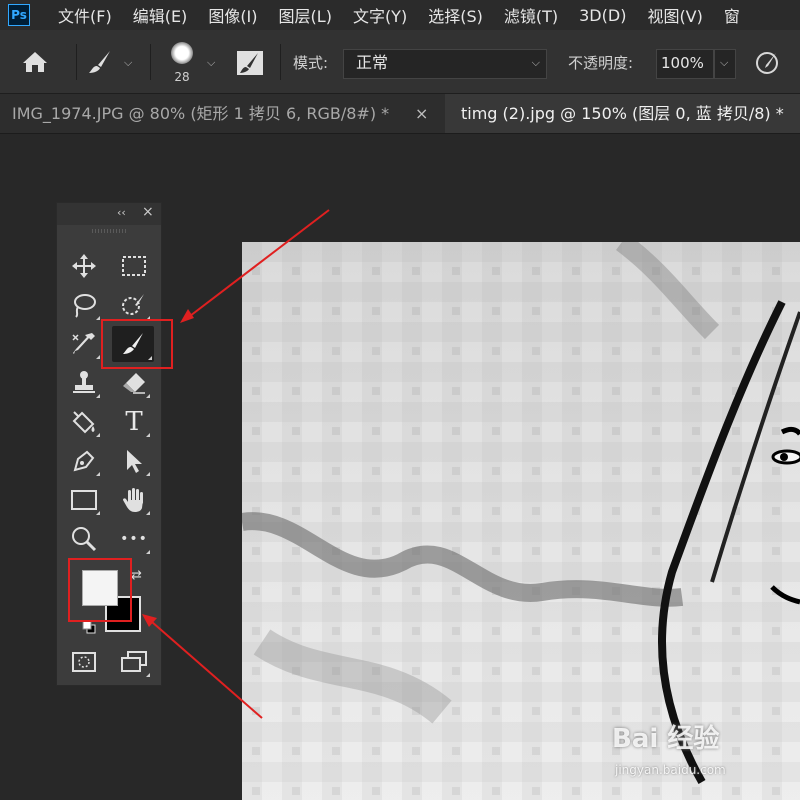  I want to click on brush-icon, so click(99, 62).